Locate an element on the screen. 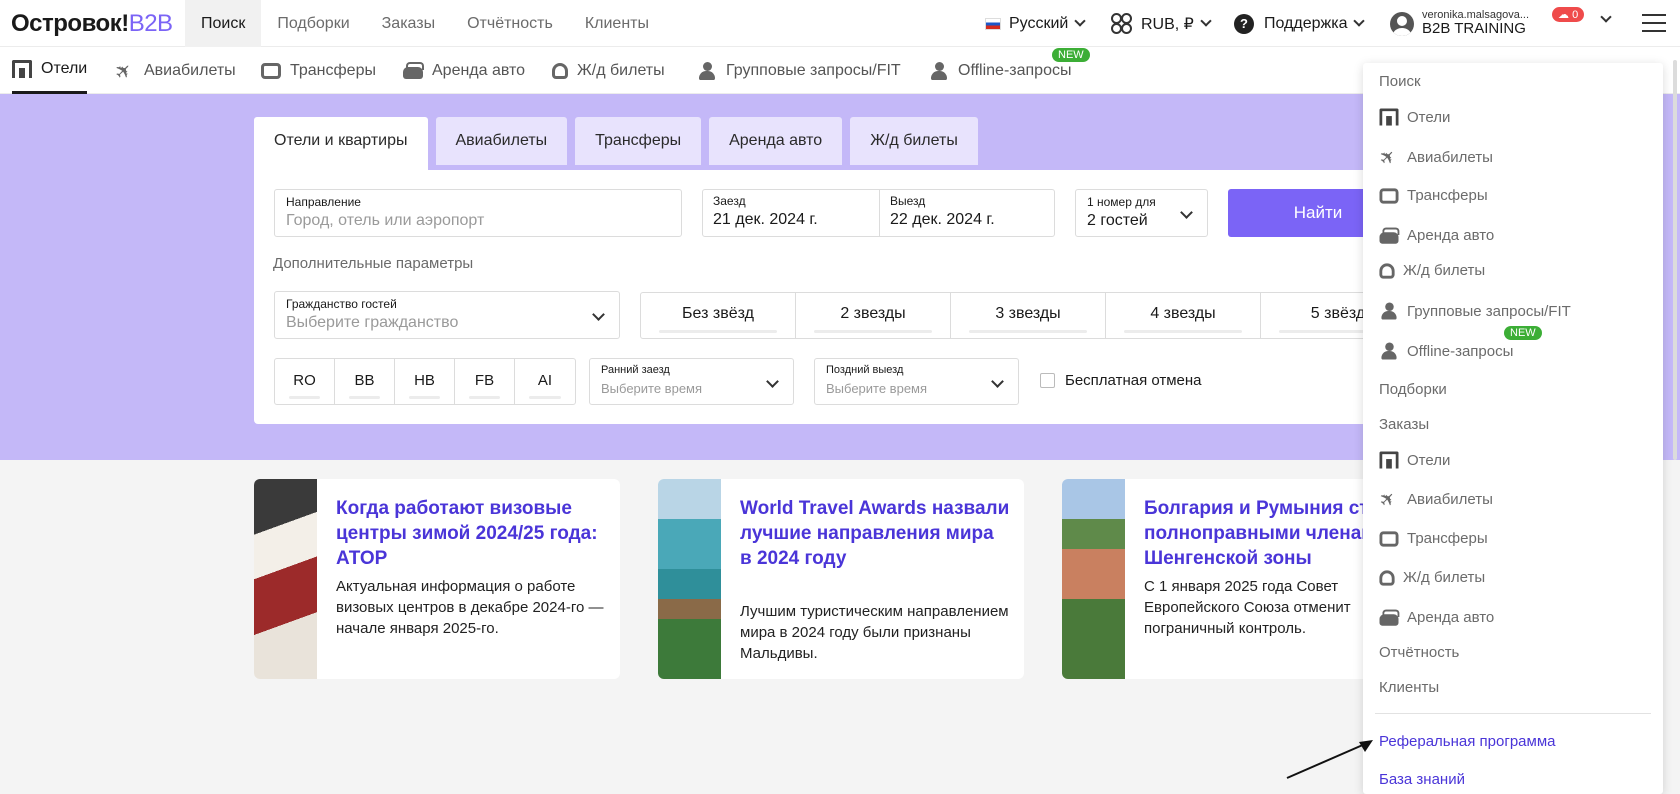 The width and height of the screenshot is (1680, 794). user-menu: veronika.malsagova... B2B TRAINING is located at coordinates (1459, 23).